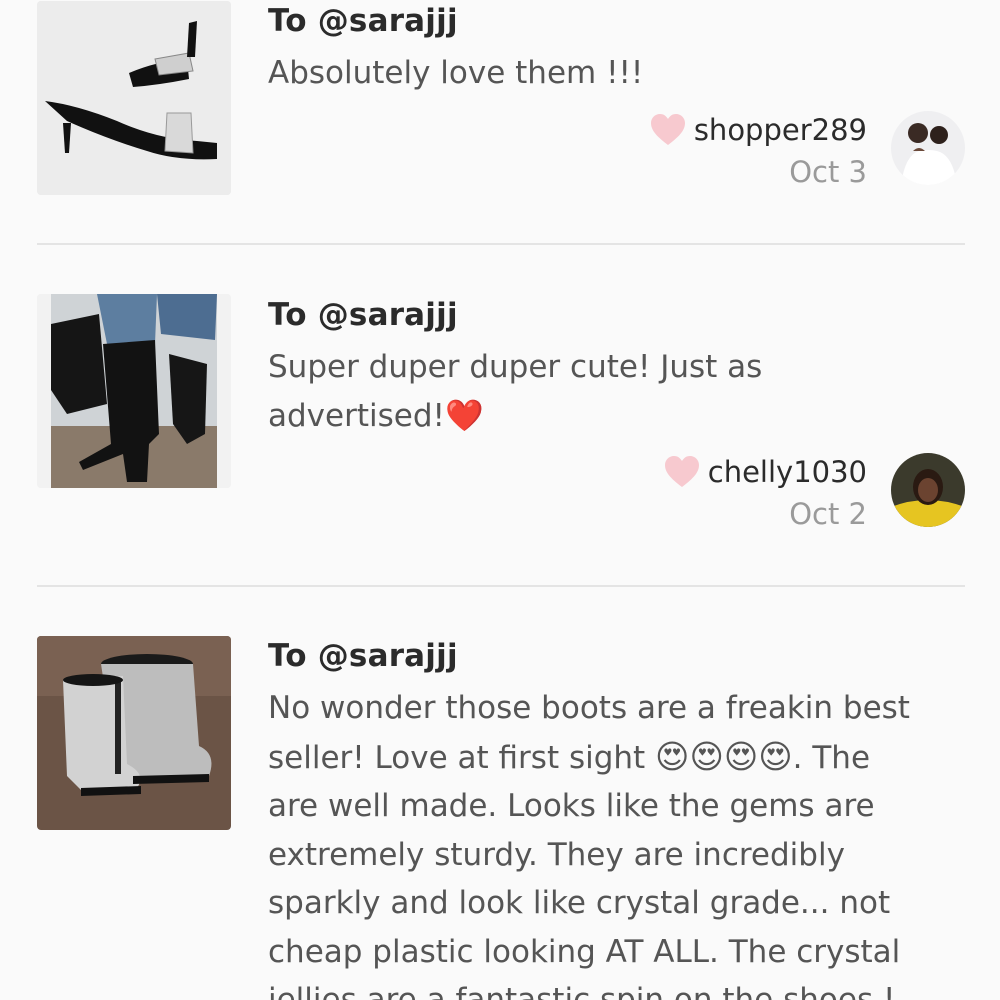  What do you see at coordinates (464, 415) in the screenshot?
I see `red-heart-emoji: ❤️` at bounding box center [464, 415].